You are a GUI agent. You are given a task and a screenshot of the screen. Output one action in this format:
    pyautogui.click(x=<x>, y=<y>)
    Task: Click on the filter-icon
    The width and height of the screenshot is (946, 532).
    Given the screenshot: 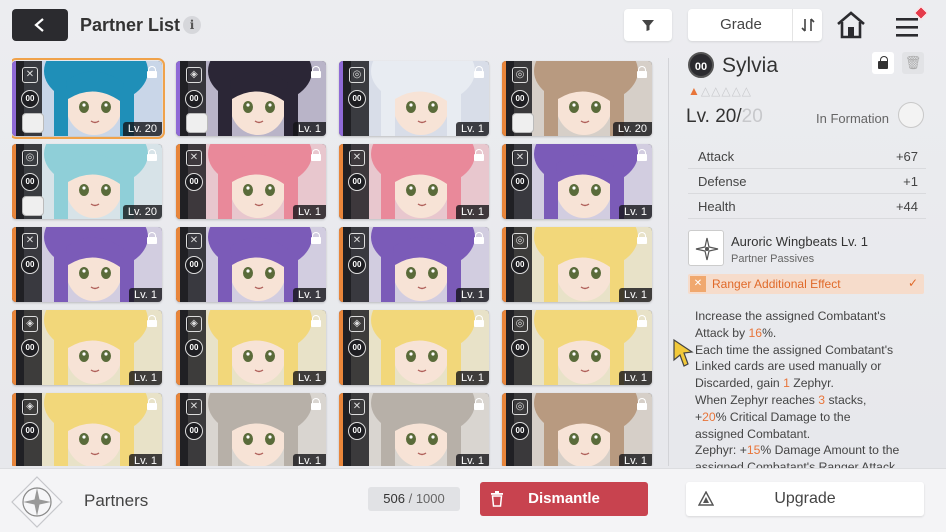 What is the action you would take?
    pyautogui.click(x=648, y=25)
    